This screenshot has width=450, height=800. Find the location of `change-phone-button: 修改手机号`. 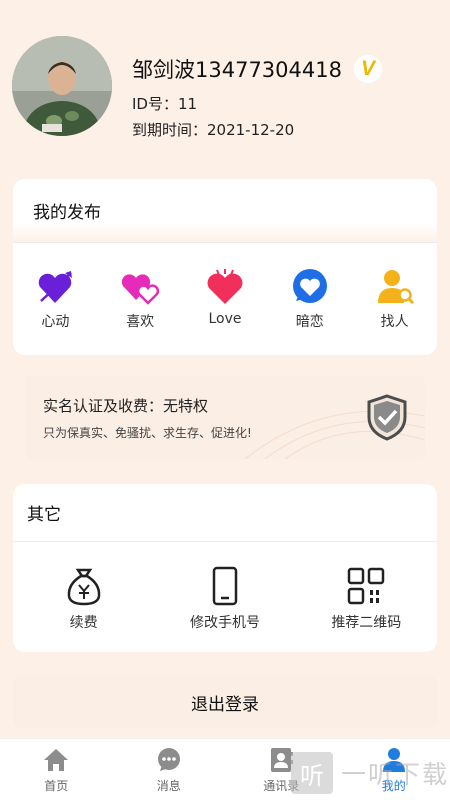

change-phone-button: 修改手机号 is located at coordinates (225, 599).